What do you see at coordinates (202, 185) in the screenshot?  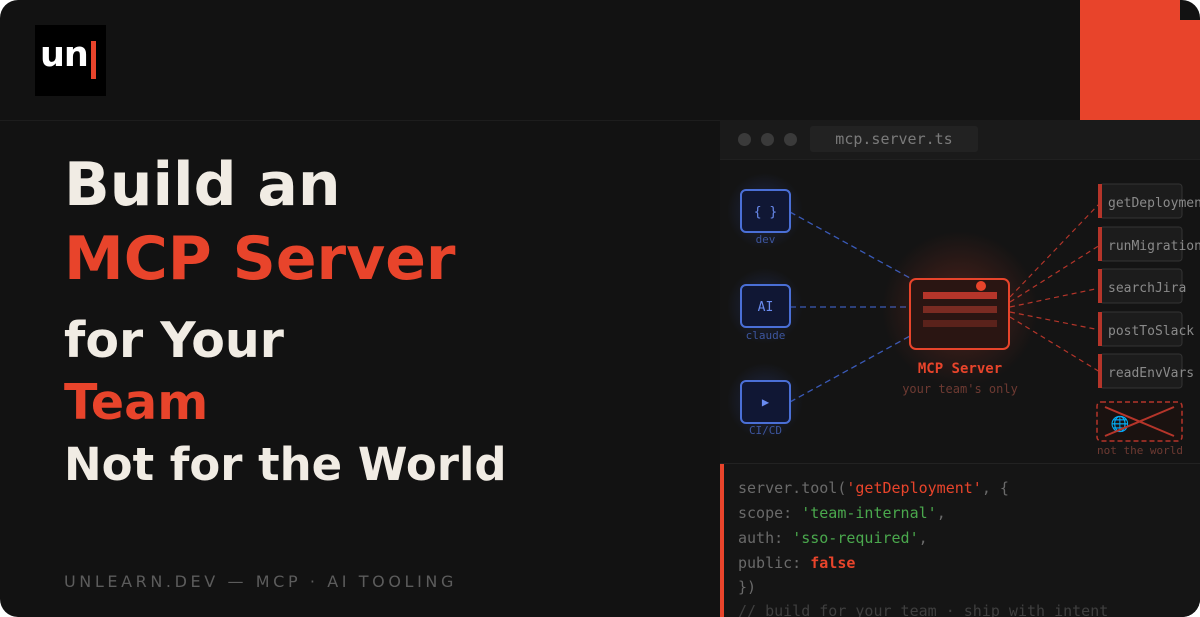 I see `headline-line-1: Build an` at bounding box center [202, 185].